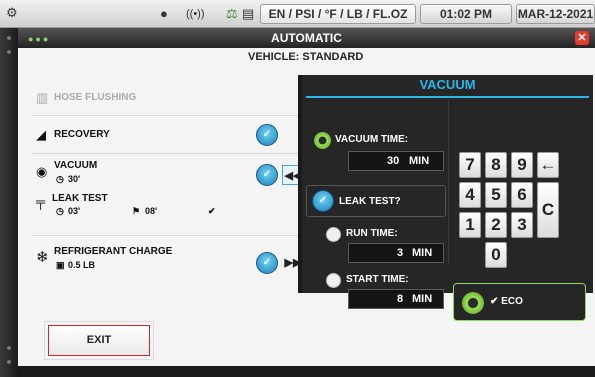 The width and height of the screenshot is (595, 377). I want to click on step-recovery: ◢ RECOVERY ✓, so click(166, 135).